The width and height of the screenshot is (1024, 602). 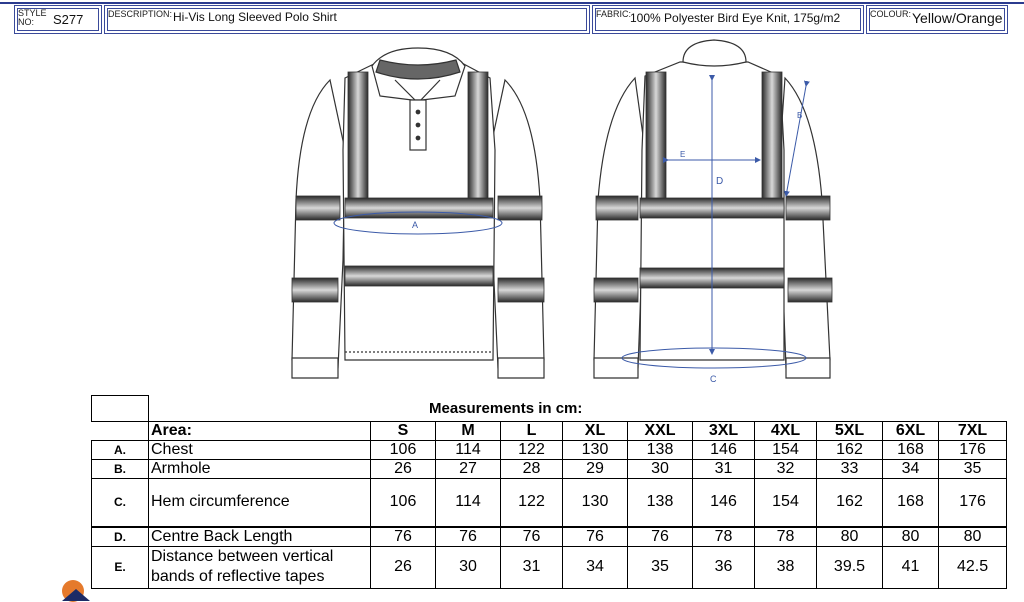 What do you see at coordinates (403, 431) in the screenshot?
I see `size-header: S` at bounding box center [403, 431].